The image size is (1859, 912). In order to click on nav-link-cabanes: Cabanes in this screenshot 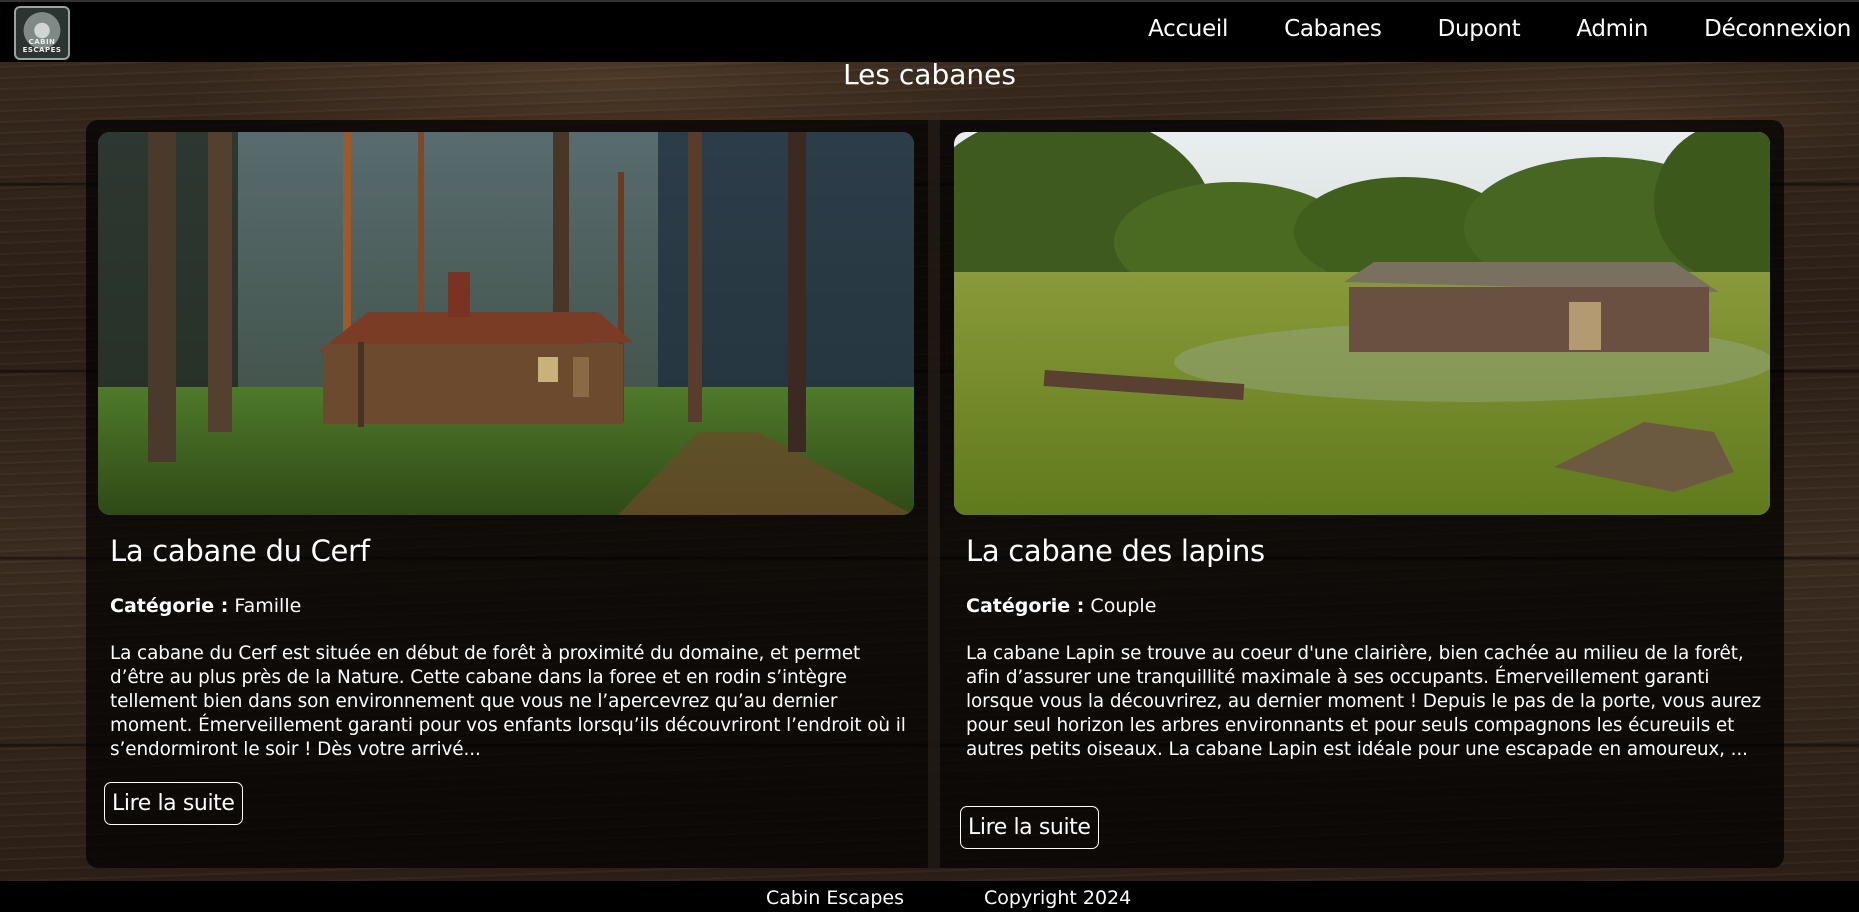, I will do `click(1333, 29)`.